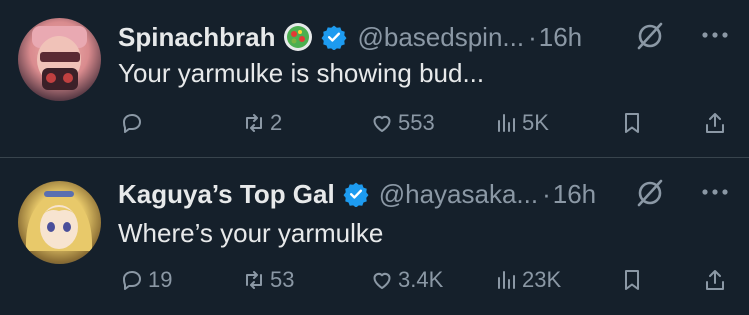 The width and height of the screenshot is (749, 315). I want to click on like-button: 3.4K, so click(406, 280).